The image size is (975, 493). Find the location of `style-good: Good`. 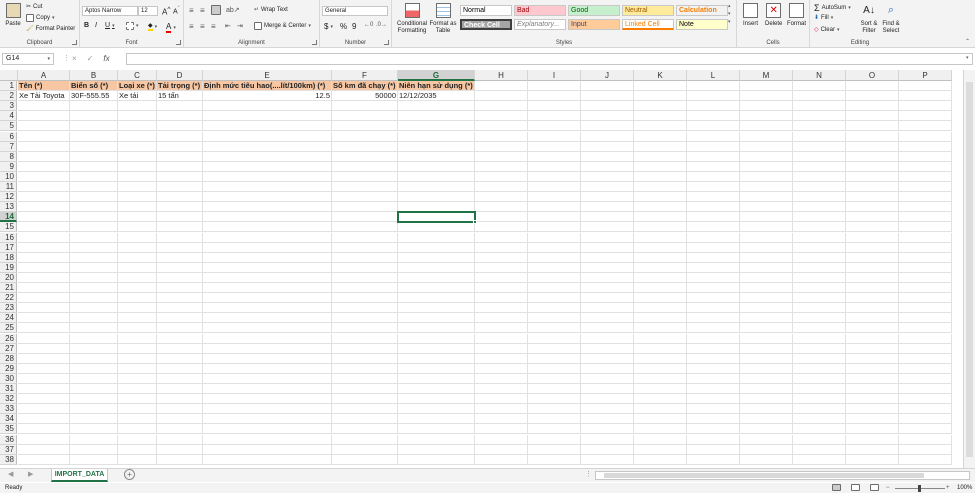

style-good: Good is located at coordinates (594, 10).